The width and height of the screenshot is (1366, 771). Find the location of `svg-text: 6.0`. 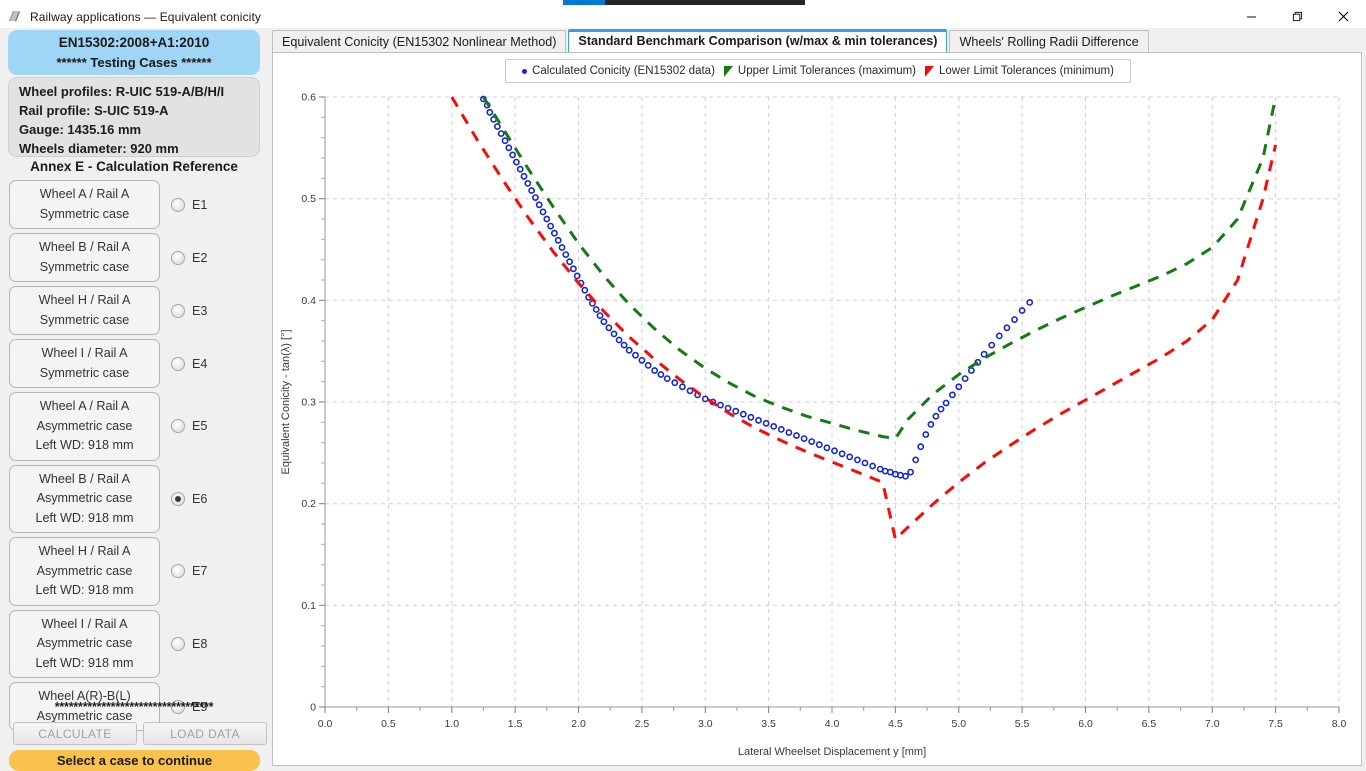

svg-text: 6.0 is located at coordinates (1085, 724).